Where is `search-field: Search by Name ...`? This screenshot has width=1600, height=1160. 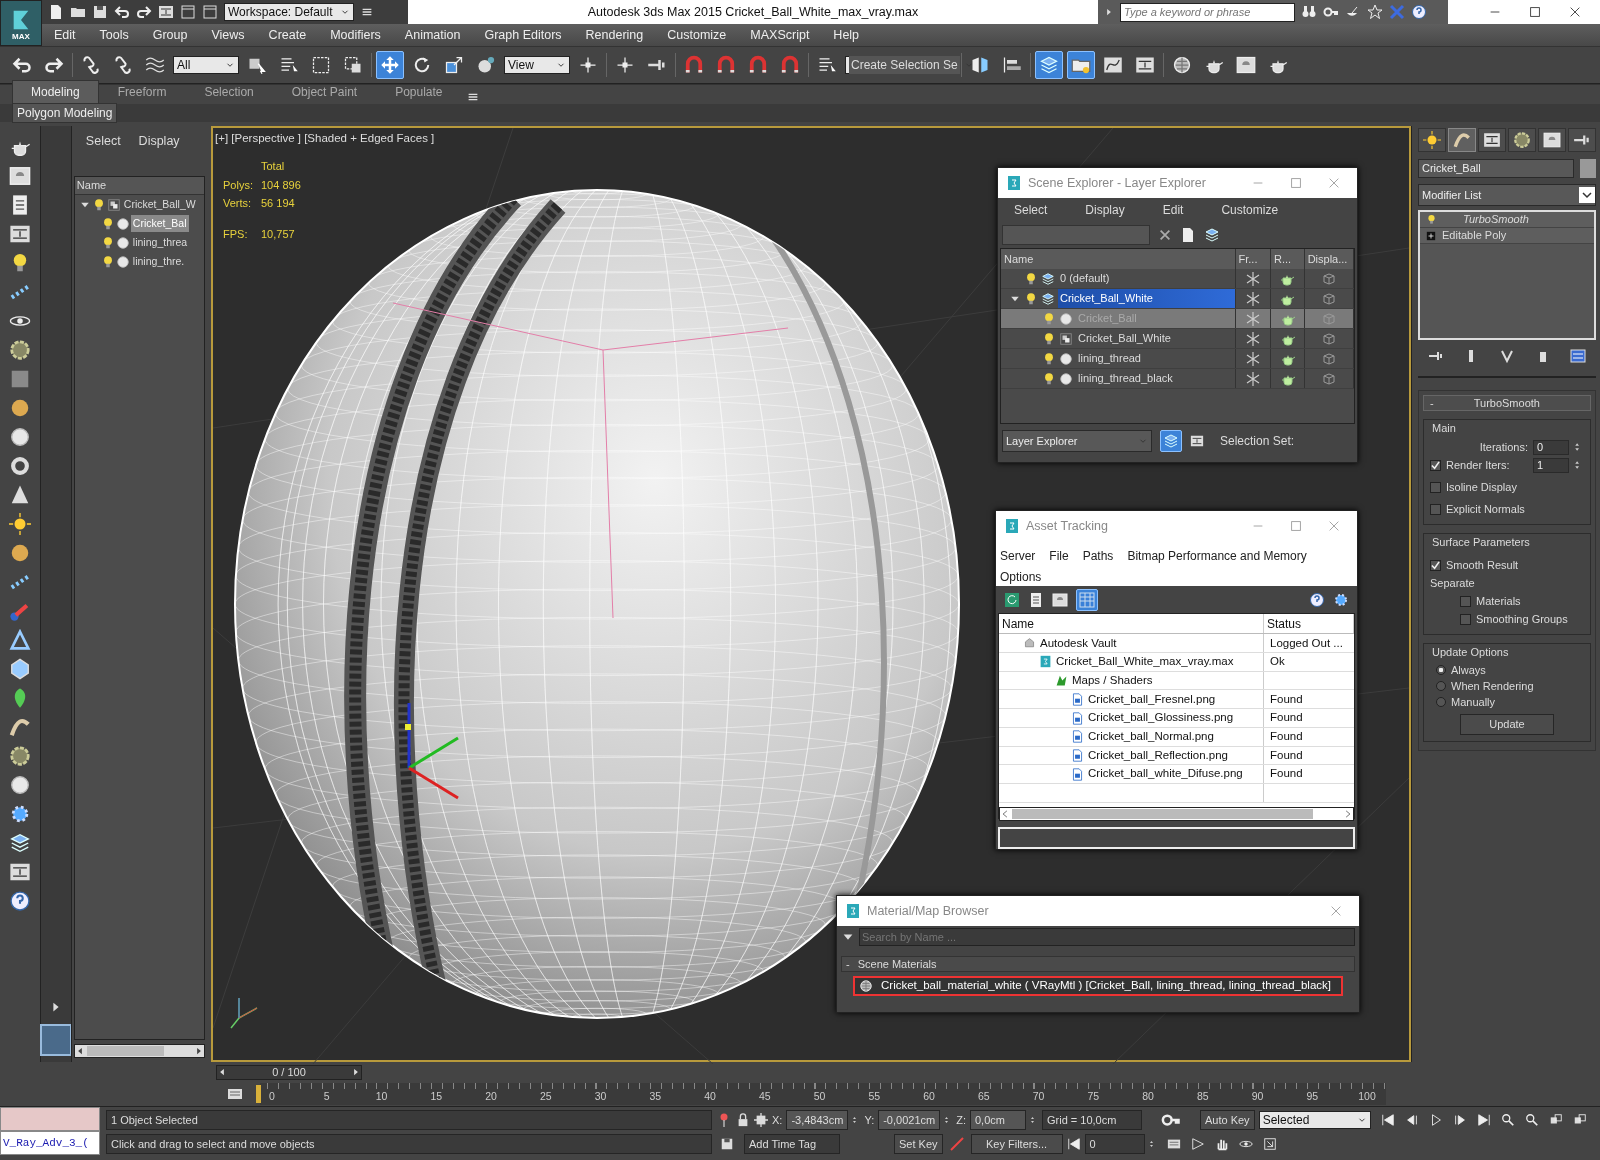
search-field: Search by Name ... is located at coordinates (1107, 937).